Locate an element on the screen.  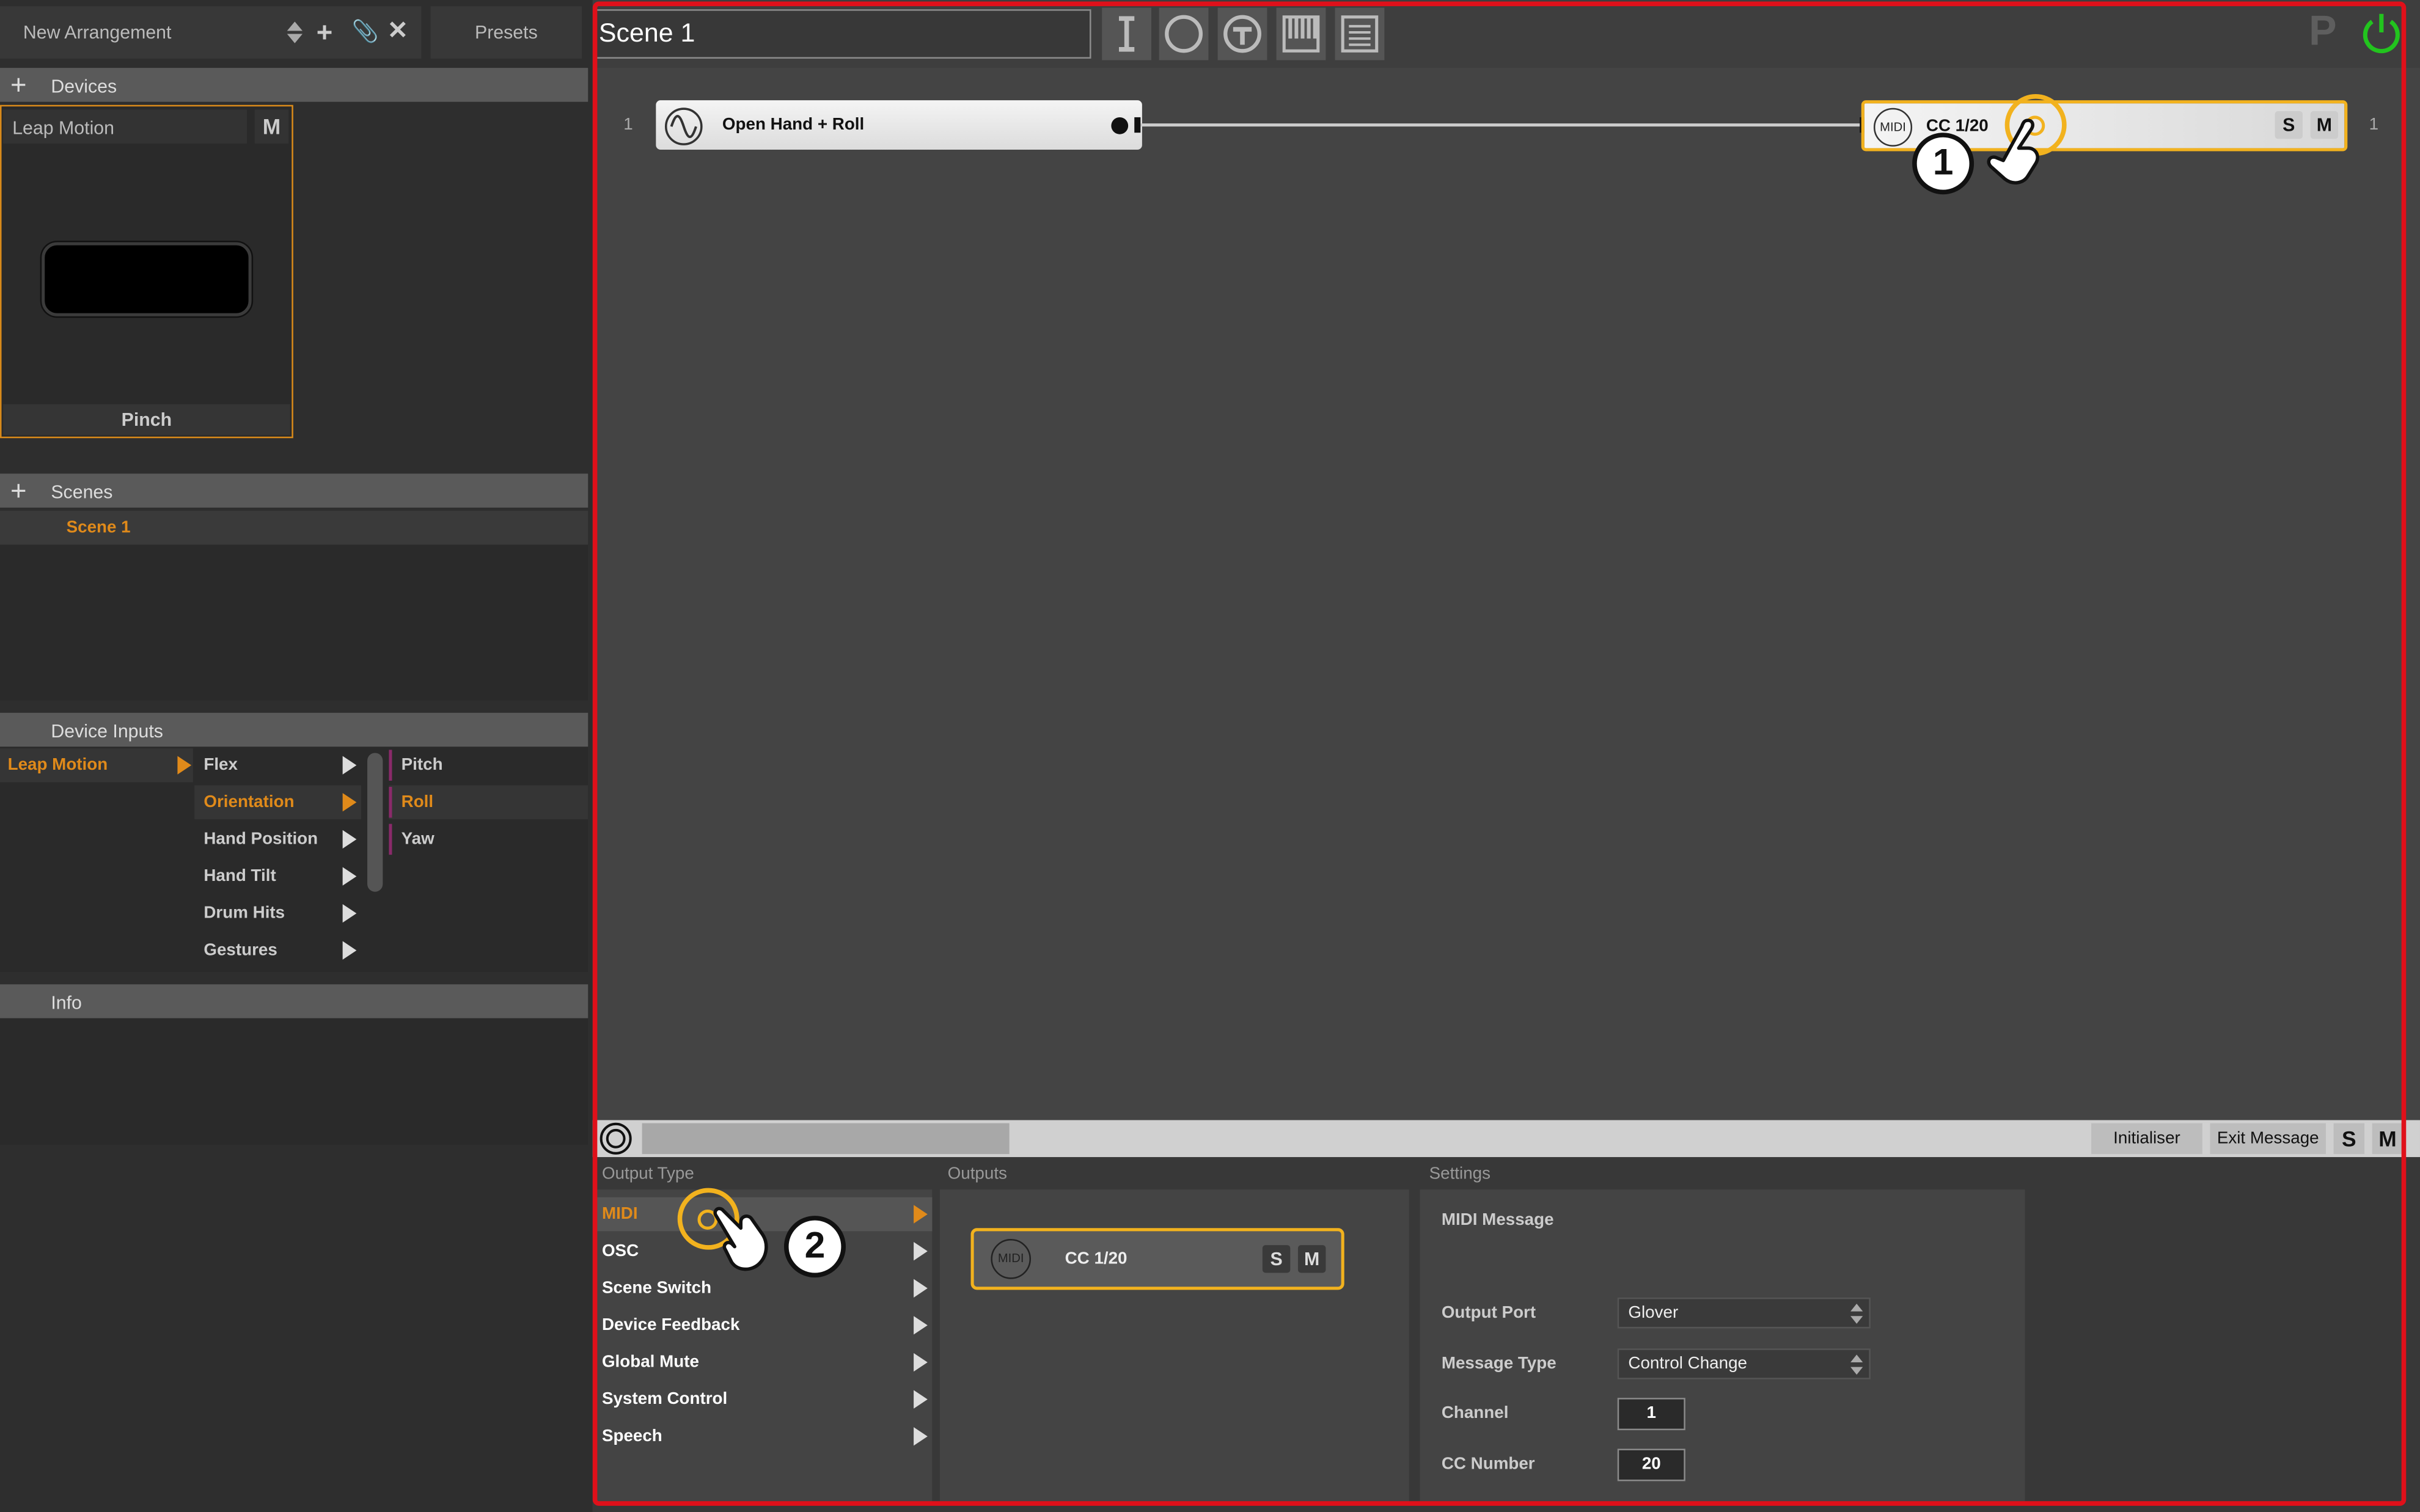
output-type-item: OSC is located at coordinates (620, 1251).